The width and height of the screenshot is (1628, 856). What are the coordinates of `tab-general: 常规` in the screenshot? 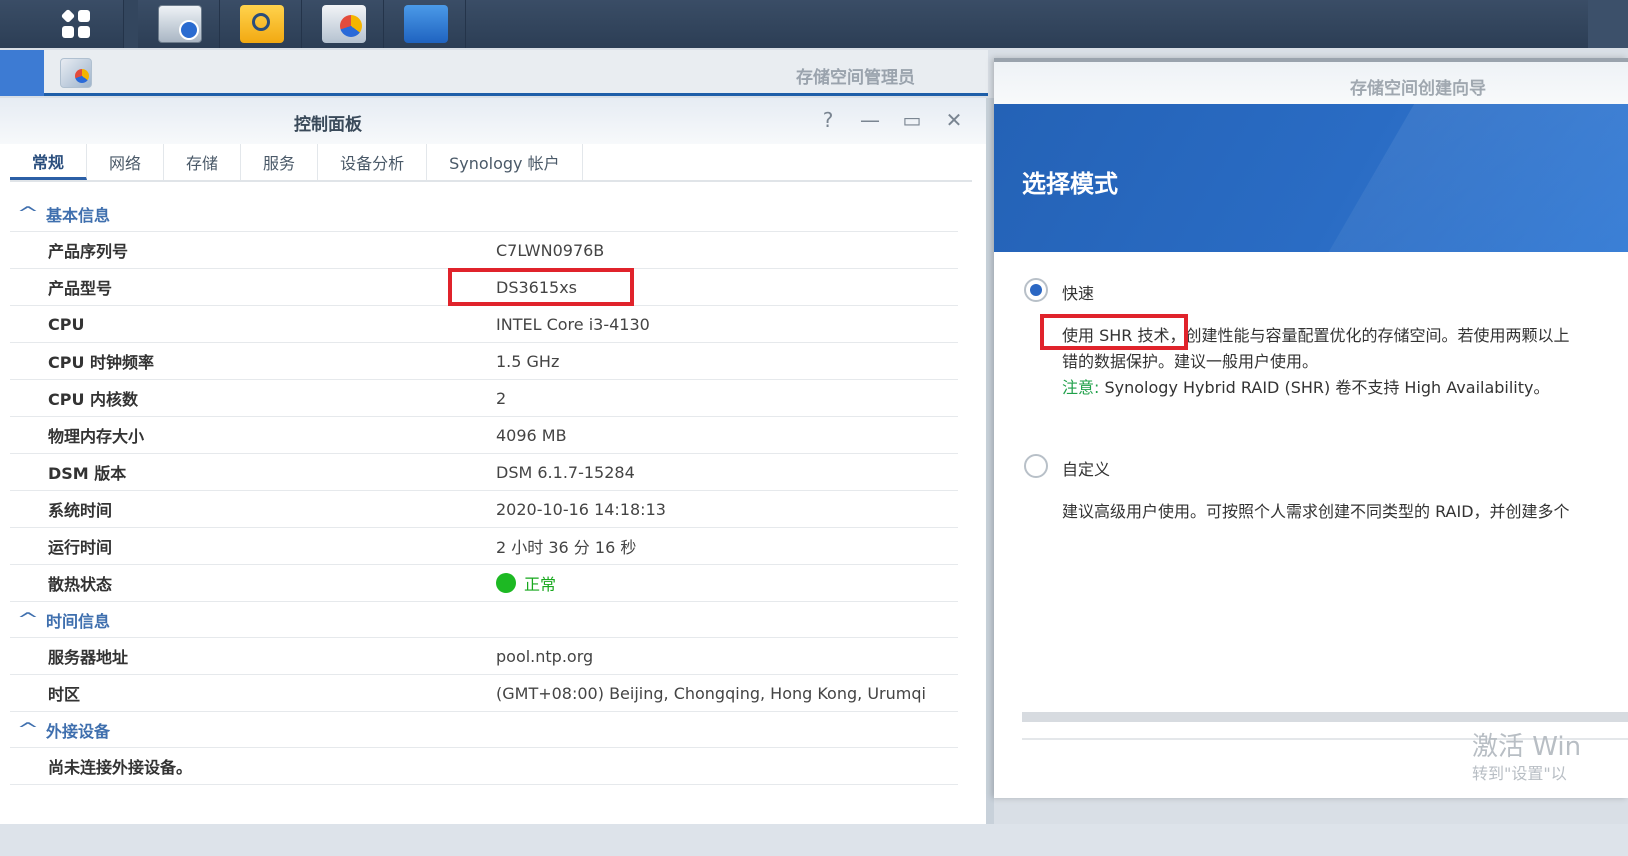 It's located at (49, 162).